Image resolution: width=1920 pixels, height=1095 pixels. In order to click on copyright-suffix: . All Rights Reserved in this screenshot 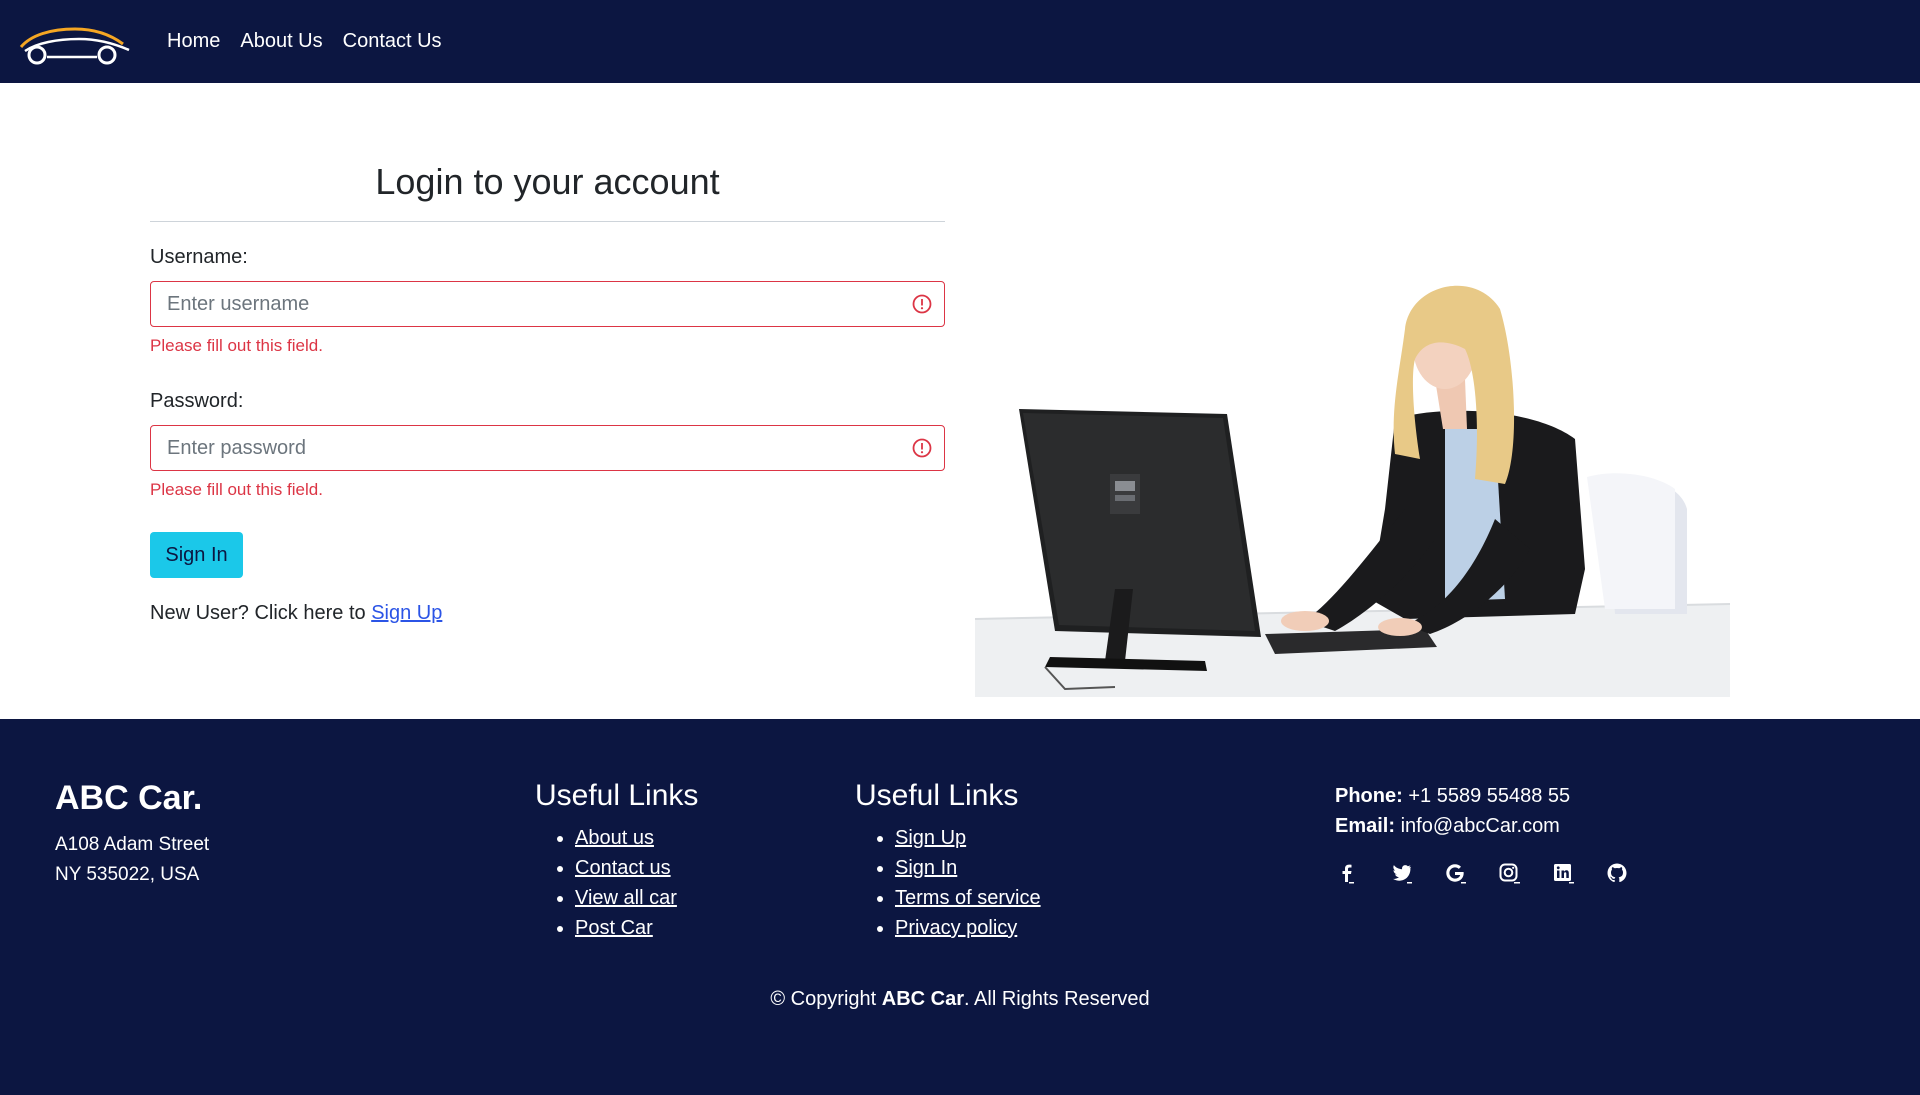, I will do `click(1057, 999)`.